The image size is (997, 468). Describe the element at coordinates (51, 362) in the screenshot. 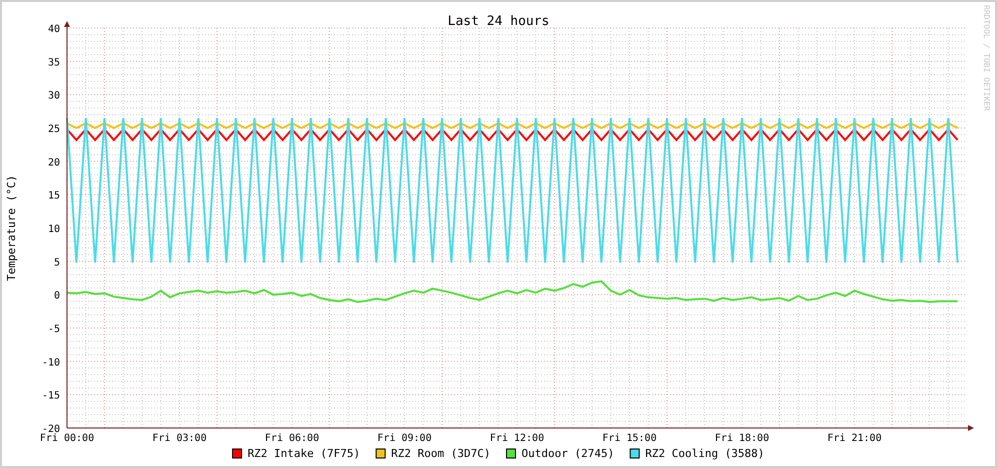

I see `y-tick-label: -10` at that location.